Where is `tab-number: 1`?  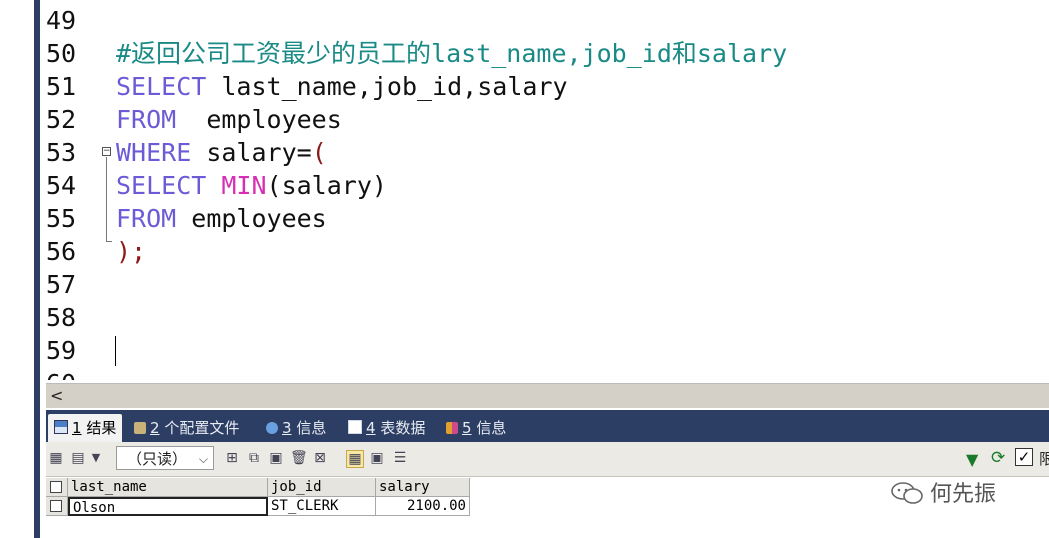 tab-number: 1 is located at coordinates (77, 428).